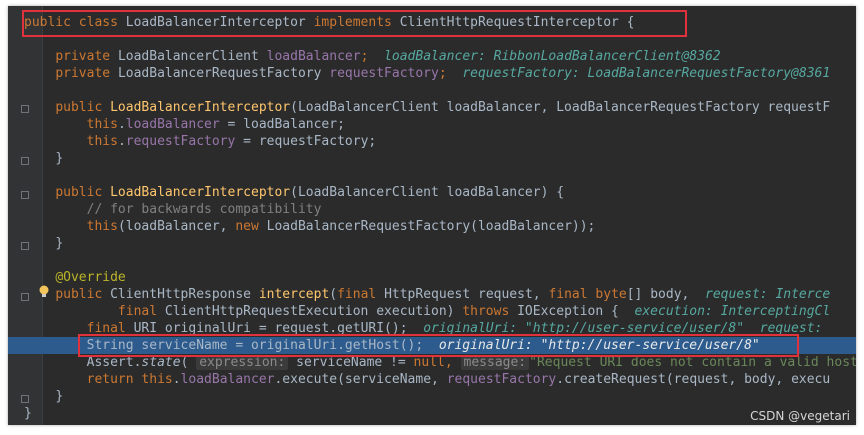 This screenshot has height=435, width=864. What do you see at coordinates (658, 294) in the screenshot?
I see `param: [] body,` at bounding box center [658, 294].